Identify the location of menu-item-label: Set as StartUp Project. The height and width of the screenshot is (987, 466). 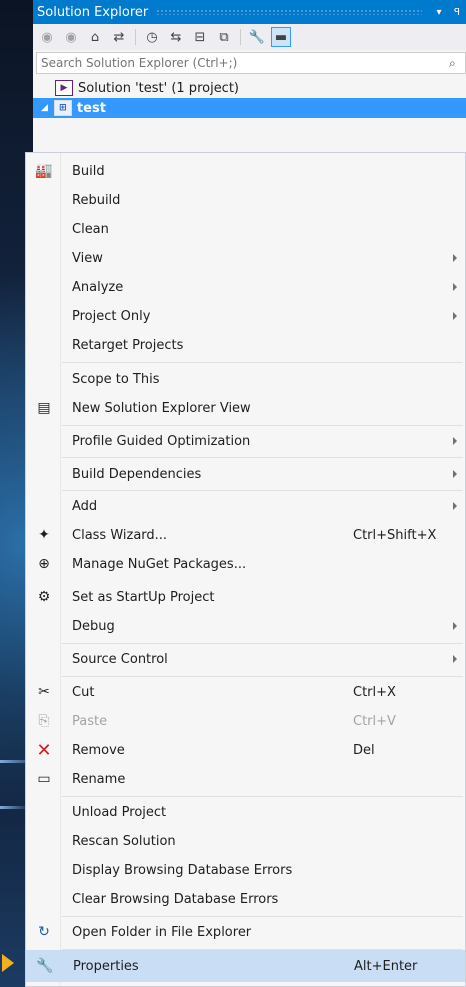
(143, 597).